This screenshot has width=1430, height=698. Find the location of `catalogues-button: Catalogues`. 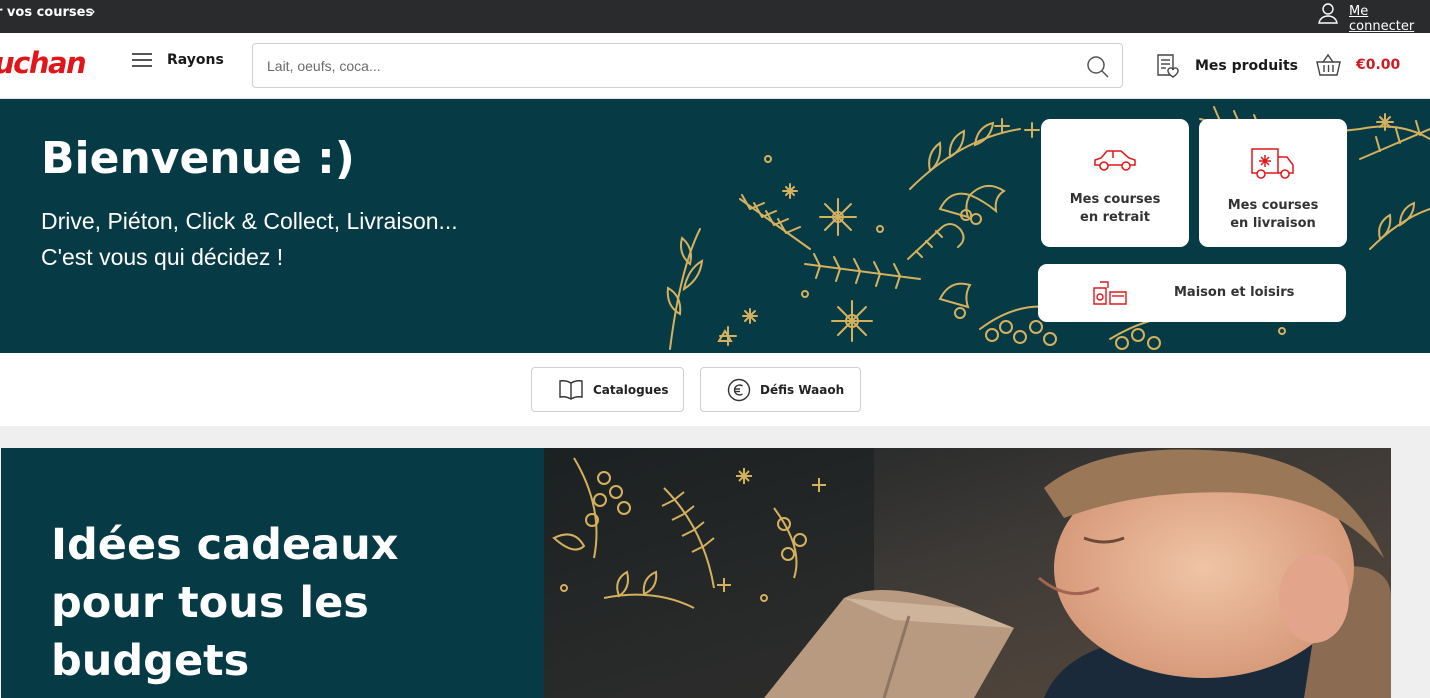

catalogues-button: Catalogues is located at coordinates (607, 389).